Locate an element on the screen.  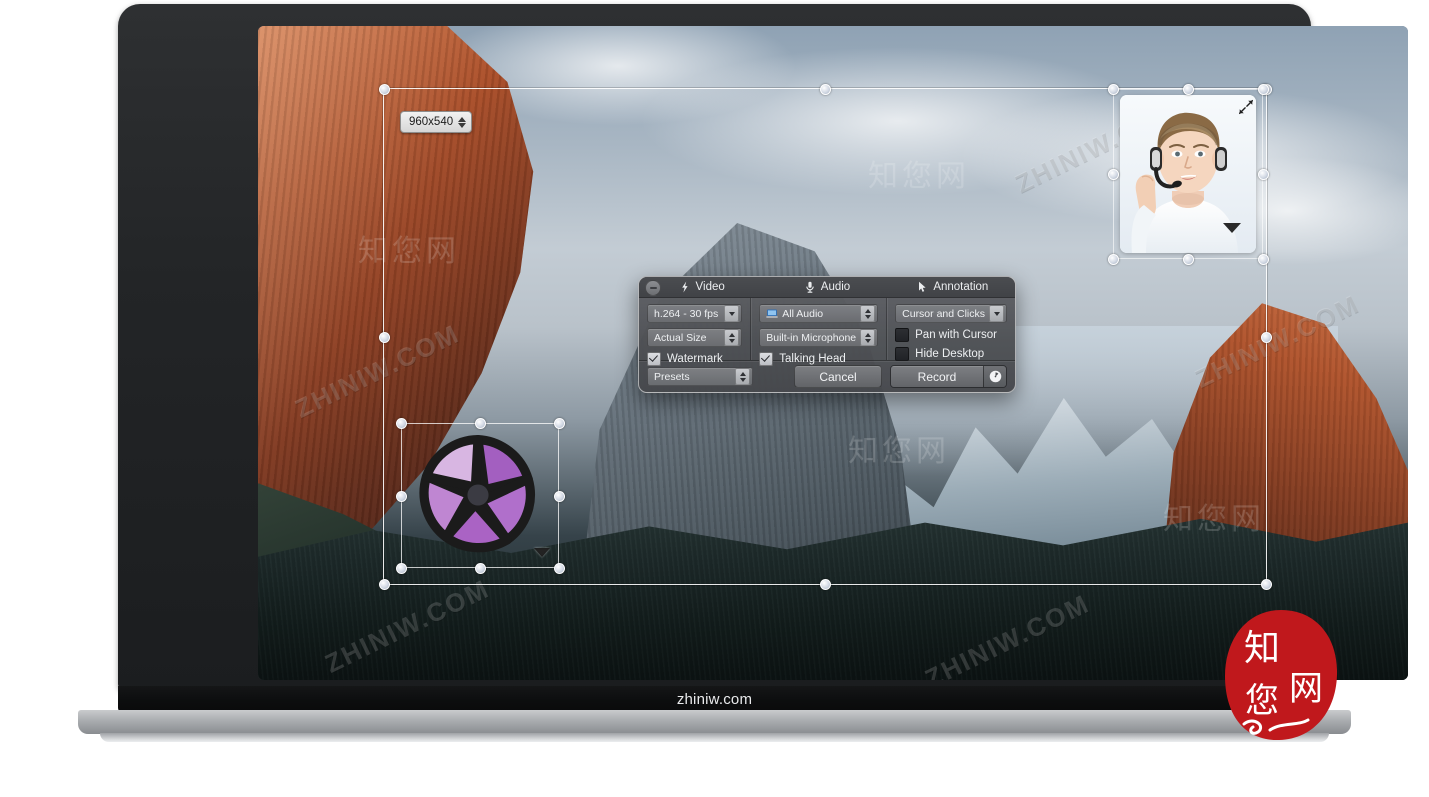
annotation-mode-select: Cursor and Clicks is located at coordinates (951, 313).